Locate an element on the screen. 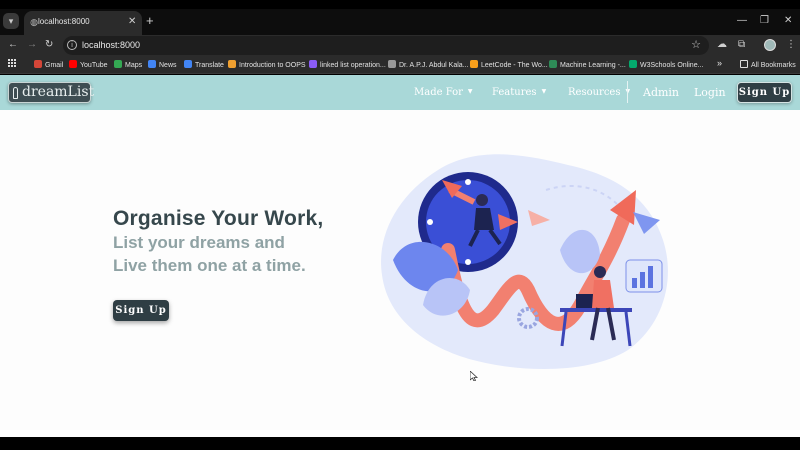  dreamlist-logo: dreamList is located at coordinates (51, 92).